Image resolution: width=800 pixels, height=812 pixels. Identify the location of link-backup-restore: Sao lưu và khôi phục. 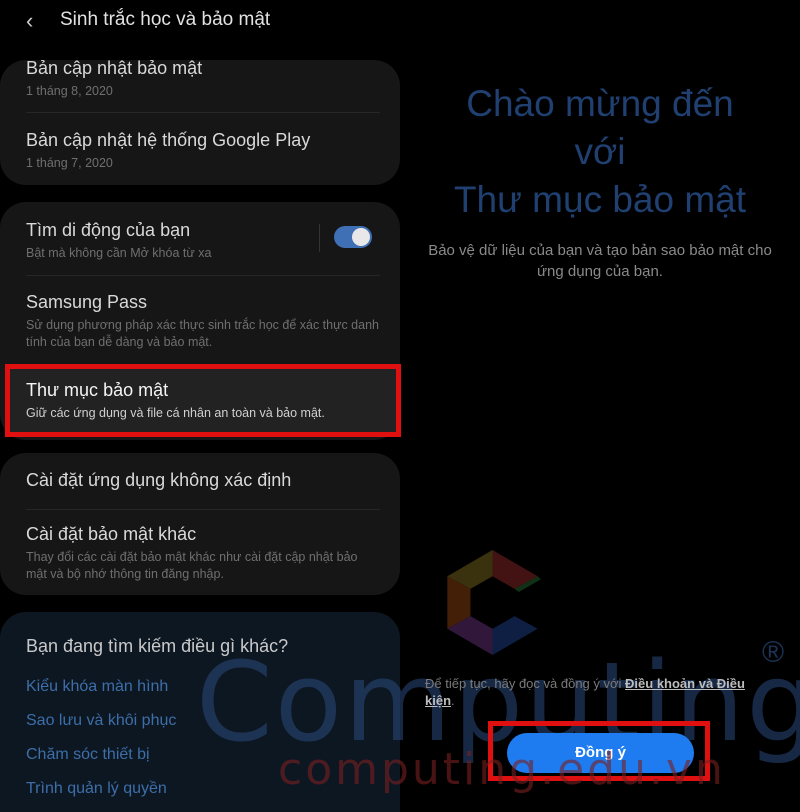
(101, 721).